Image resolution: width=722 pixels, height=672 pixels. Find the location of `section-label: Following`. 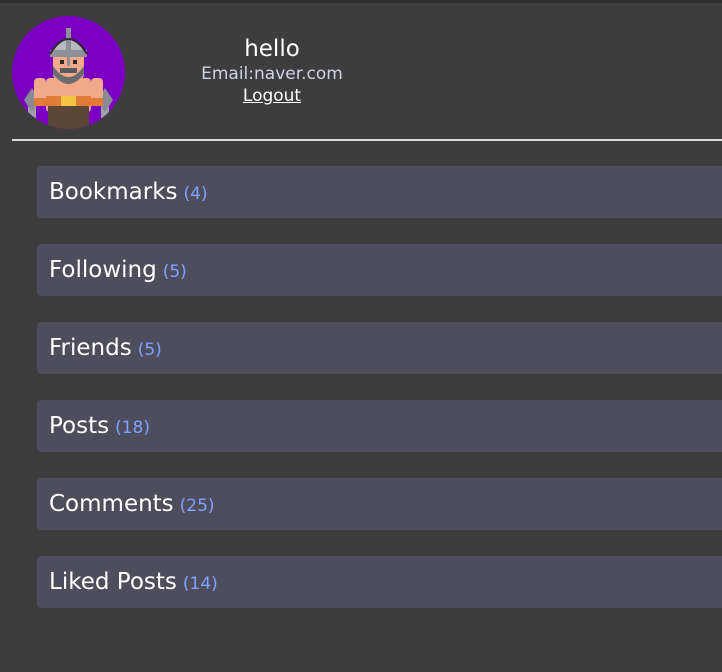

section-label: Following is located at coordinates (103, 270).